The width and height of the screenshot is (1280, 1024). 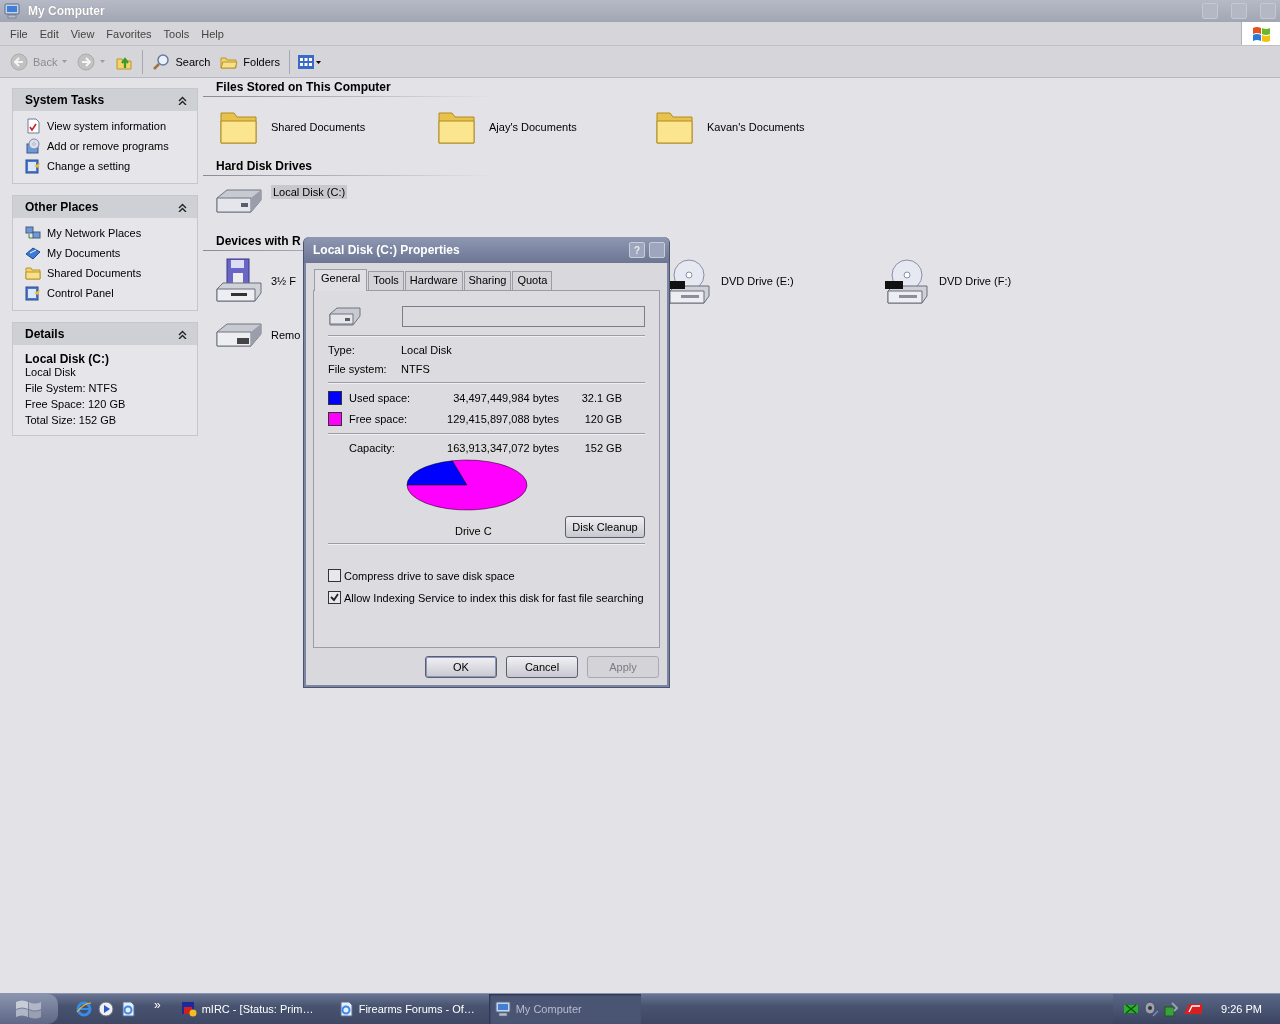 I want to click on browser-e-icon, so click(x=84, y=1009).